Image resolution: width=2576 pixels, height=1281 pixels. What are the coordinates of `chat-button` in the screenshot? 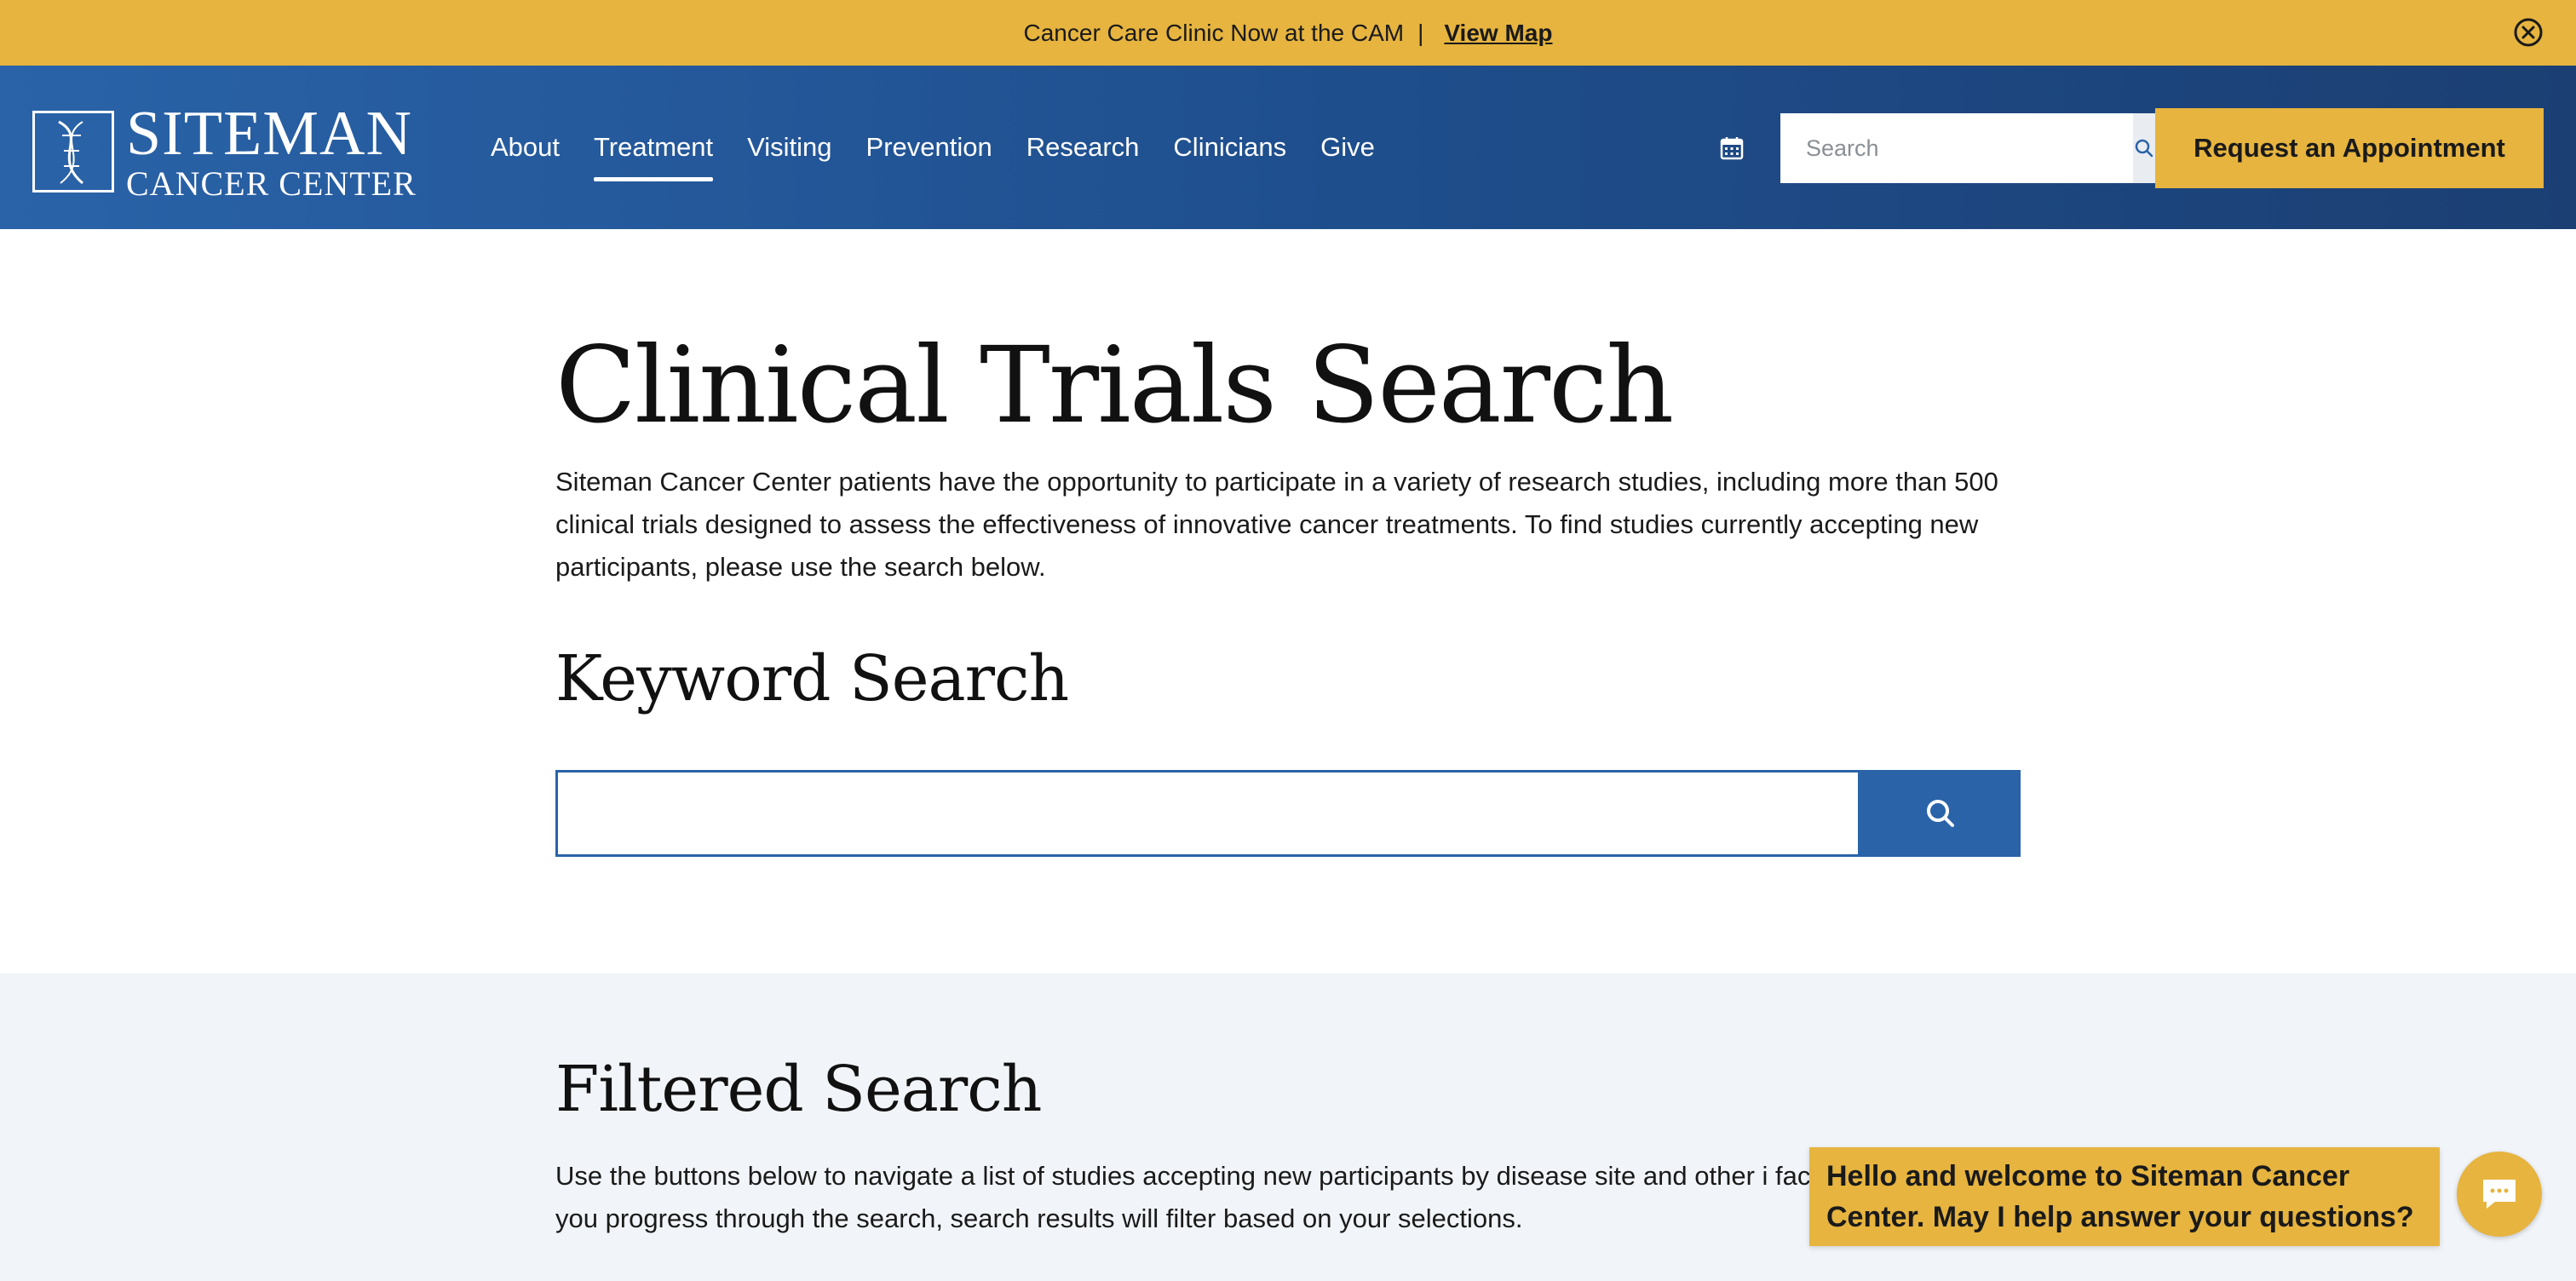 It's located at (2500, 1194).